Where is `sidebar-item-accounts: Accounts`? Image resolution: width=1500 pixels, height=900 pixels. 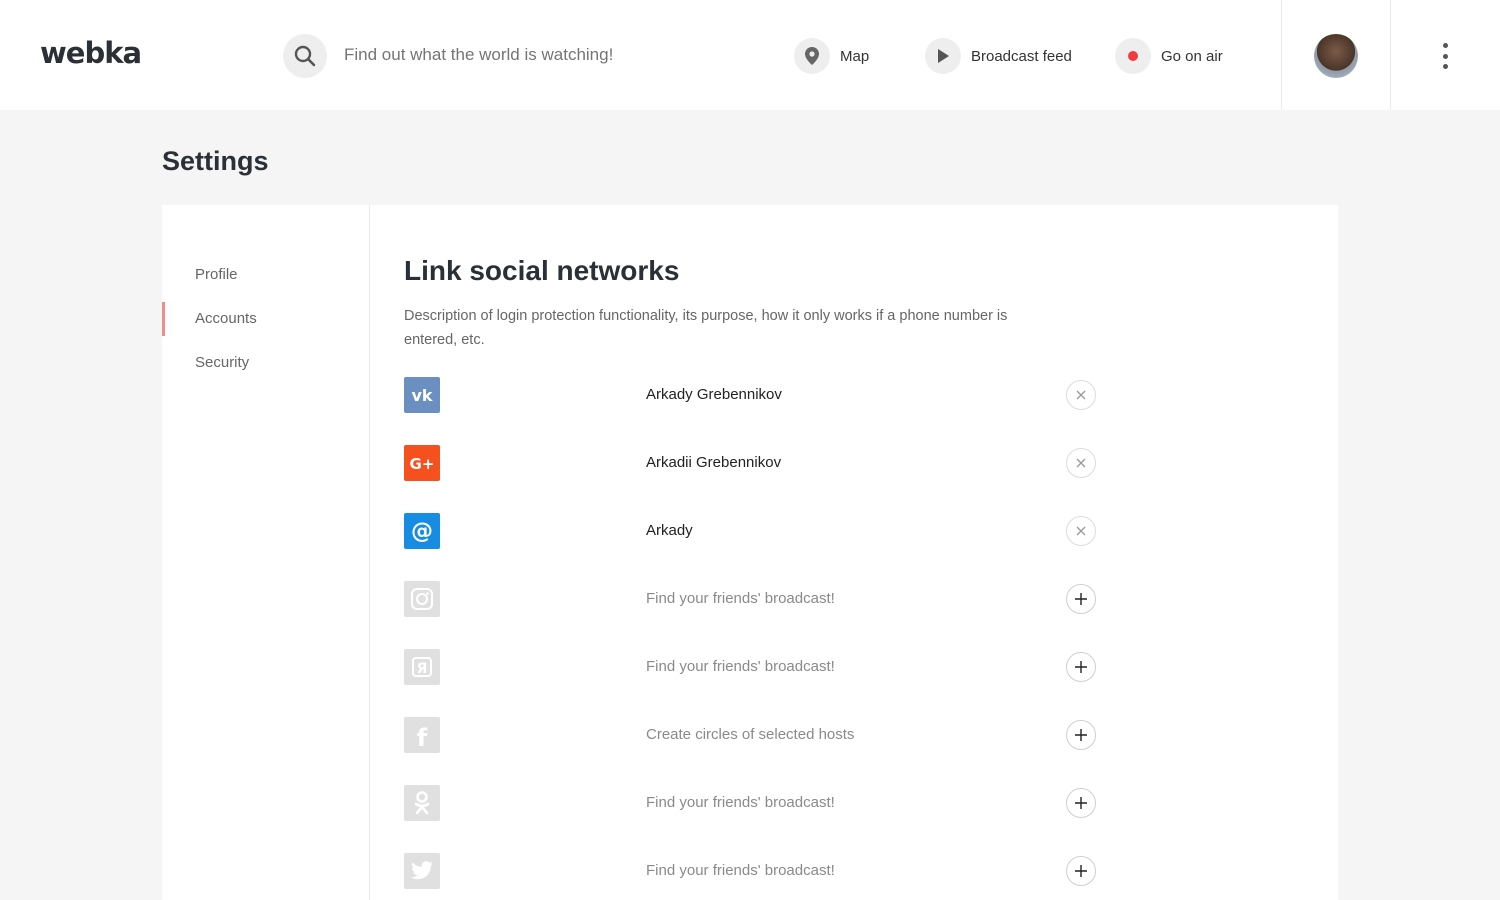
sidebar-item-accounts: Accounts is located at coordinates (265, 319).